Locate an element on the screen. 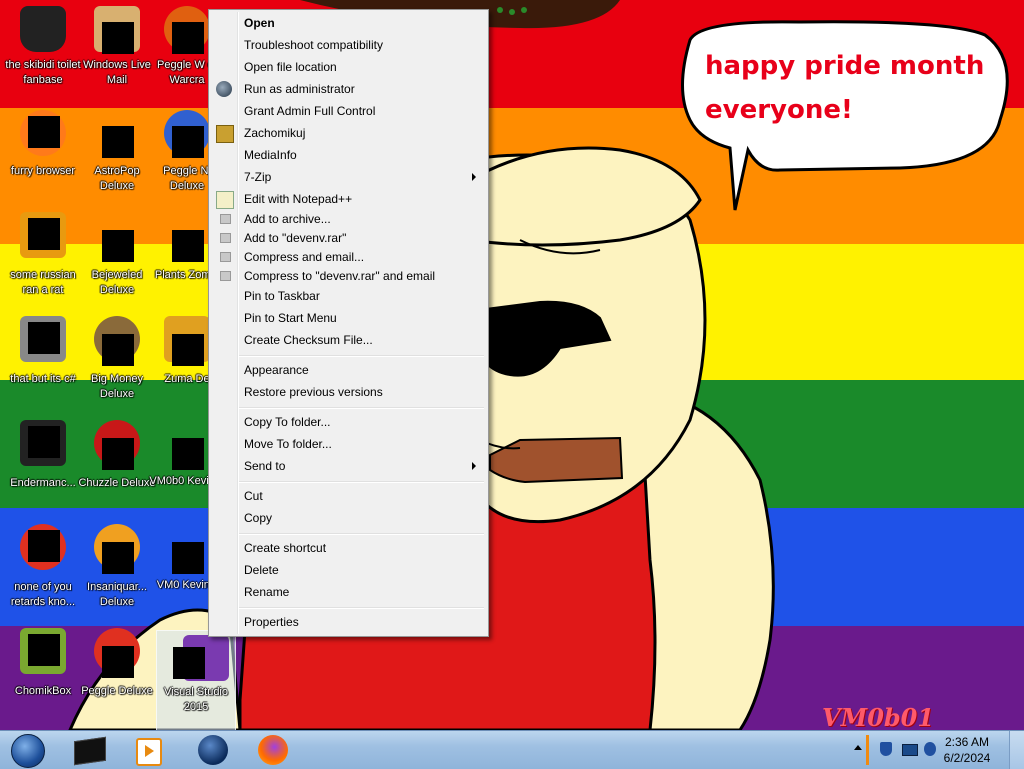 The height and width of the screenshot is (769, 1024). menu-item-troubleshoot-compatibility: Troubleshoot compatibility is located at coordinates (348, 45).